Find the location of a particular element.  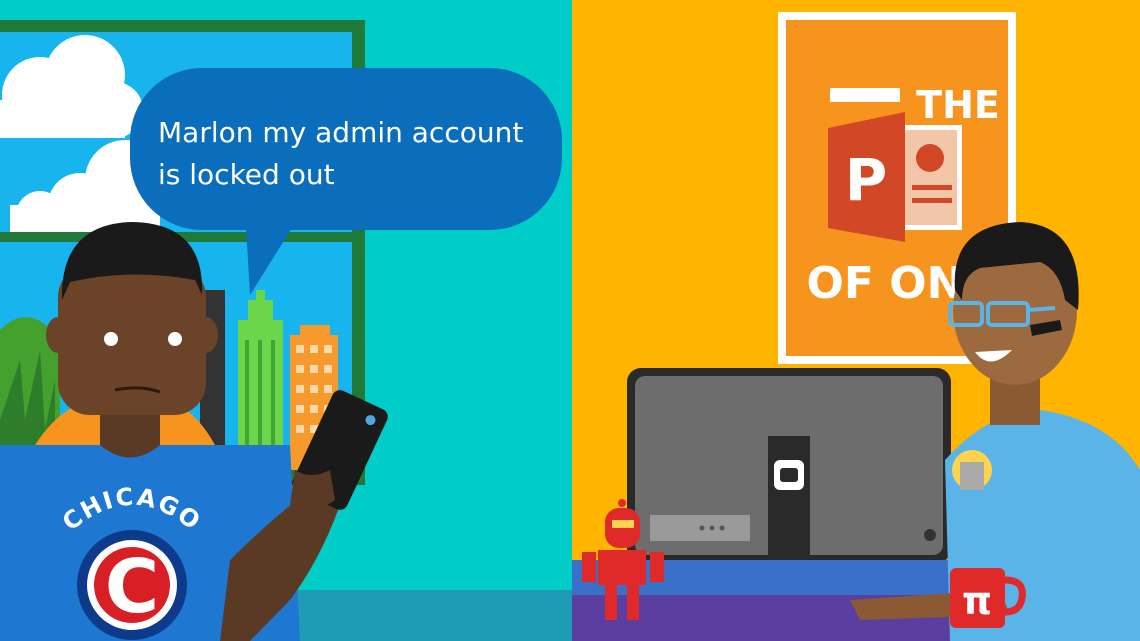

shirt-logo-letter: C is located at coordinates (132, 587).